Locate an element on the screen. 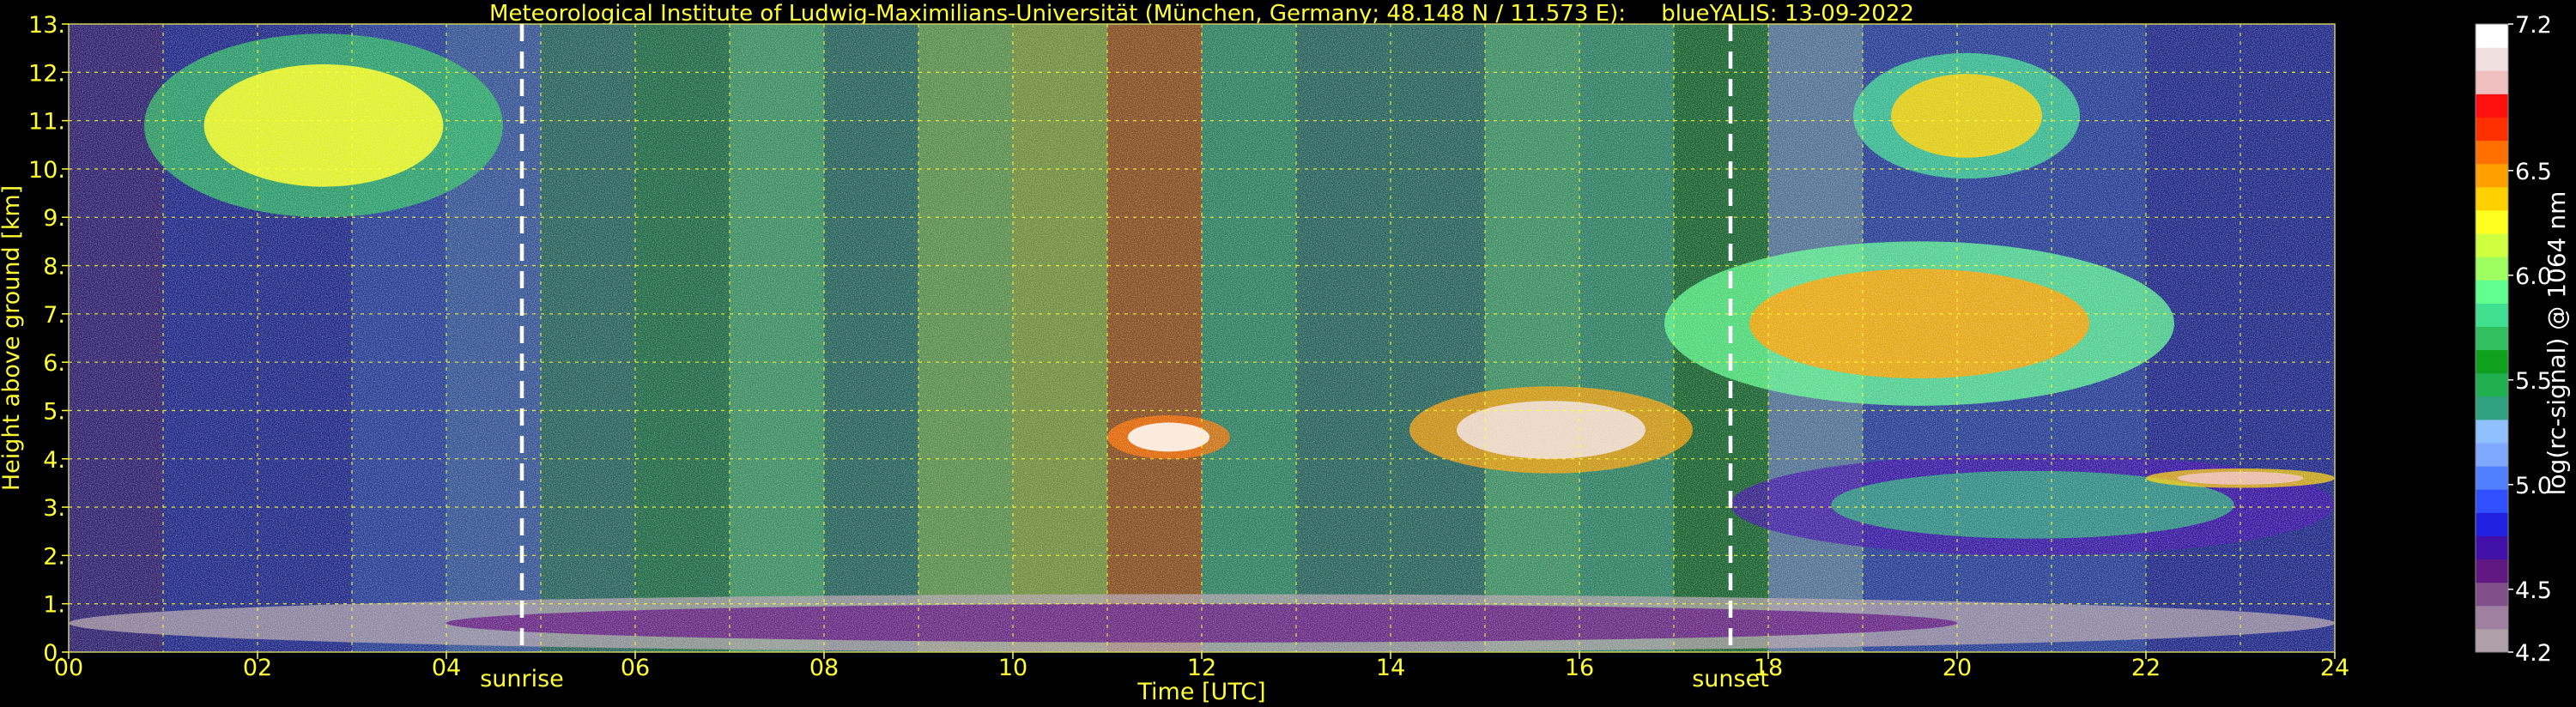  x-tick-label: 10 is located at coordinates (1012, 668).